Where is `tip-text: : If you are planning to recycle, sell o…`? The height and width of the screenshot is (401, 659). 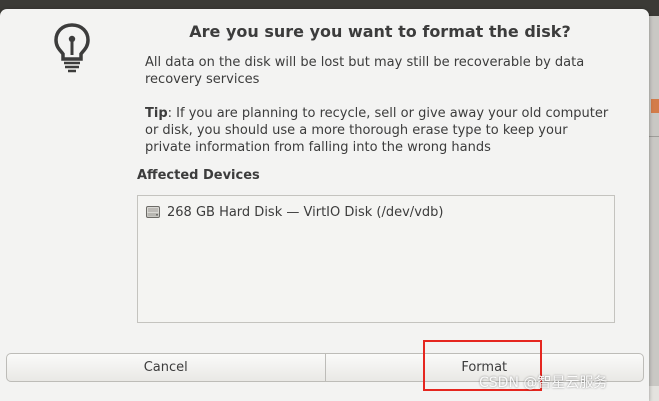
tip-text: : If you are planning to recycle, sell o… is located at coordinates (377, 130).